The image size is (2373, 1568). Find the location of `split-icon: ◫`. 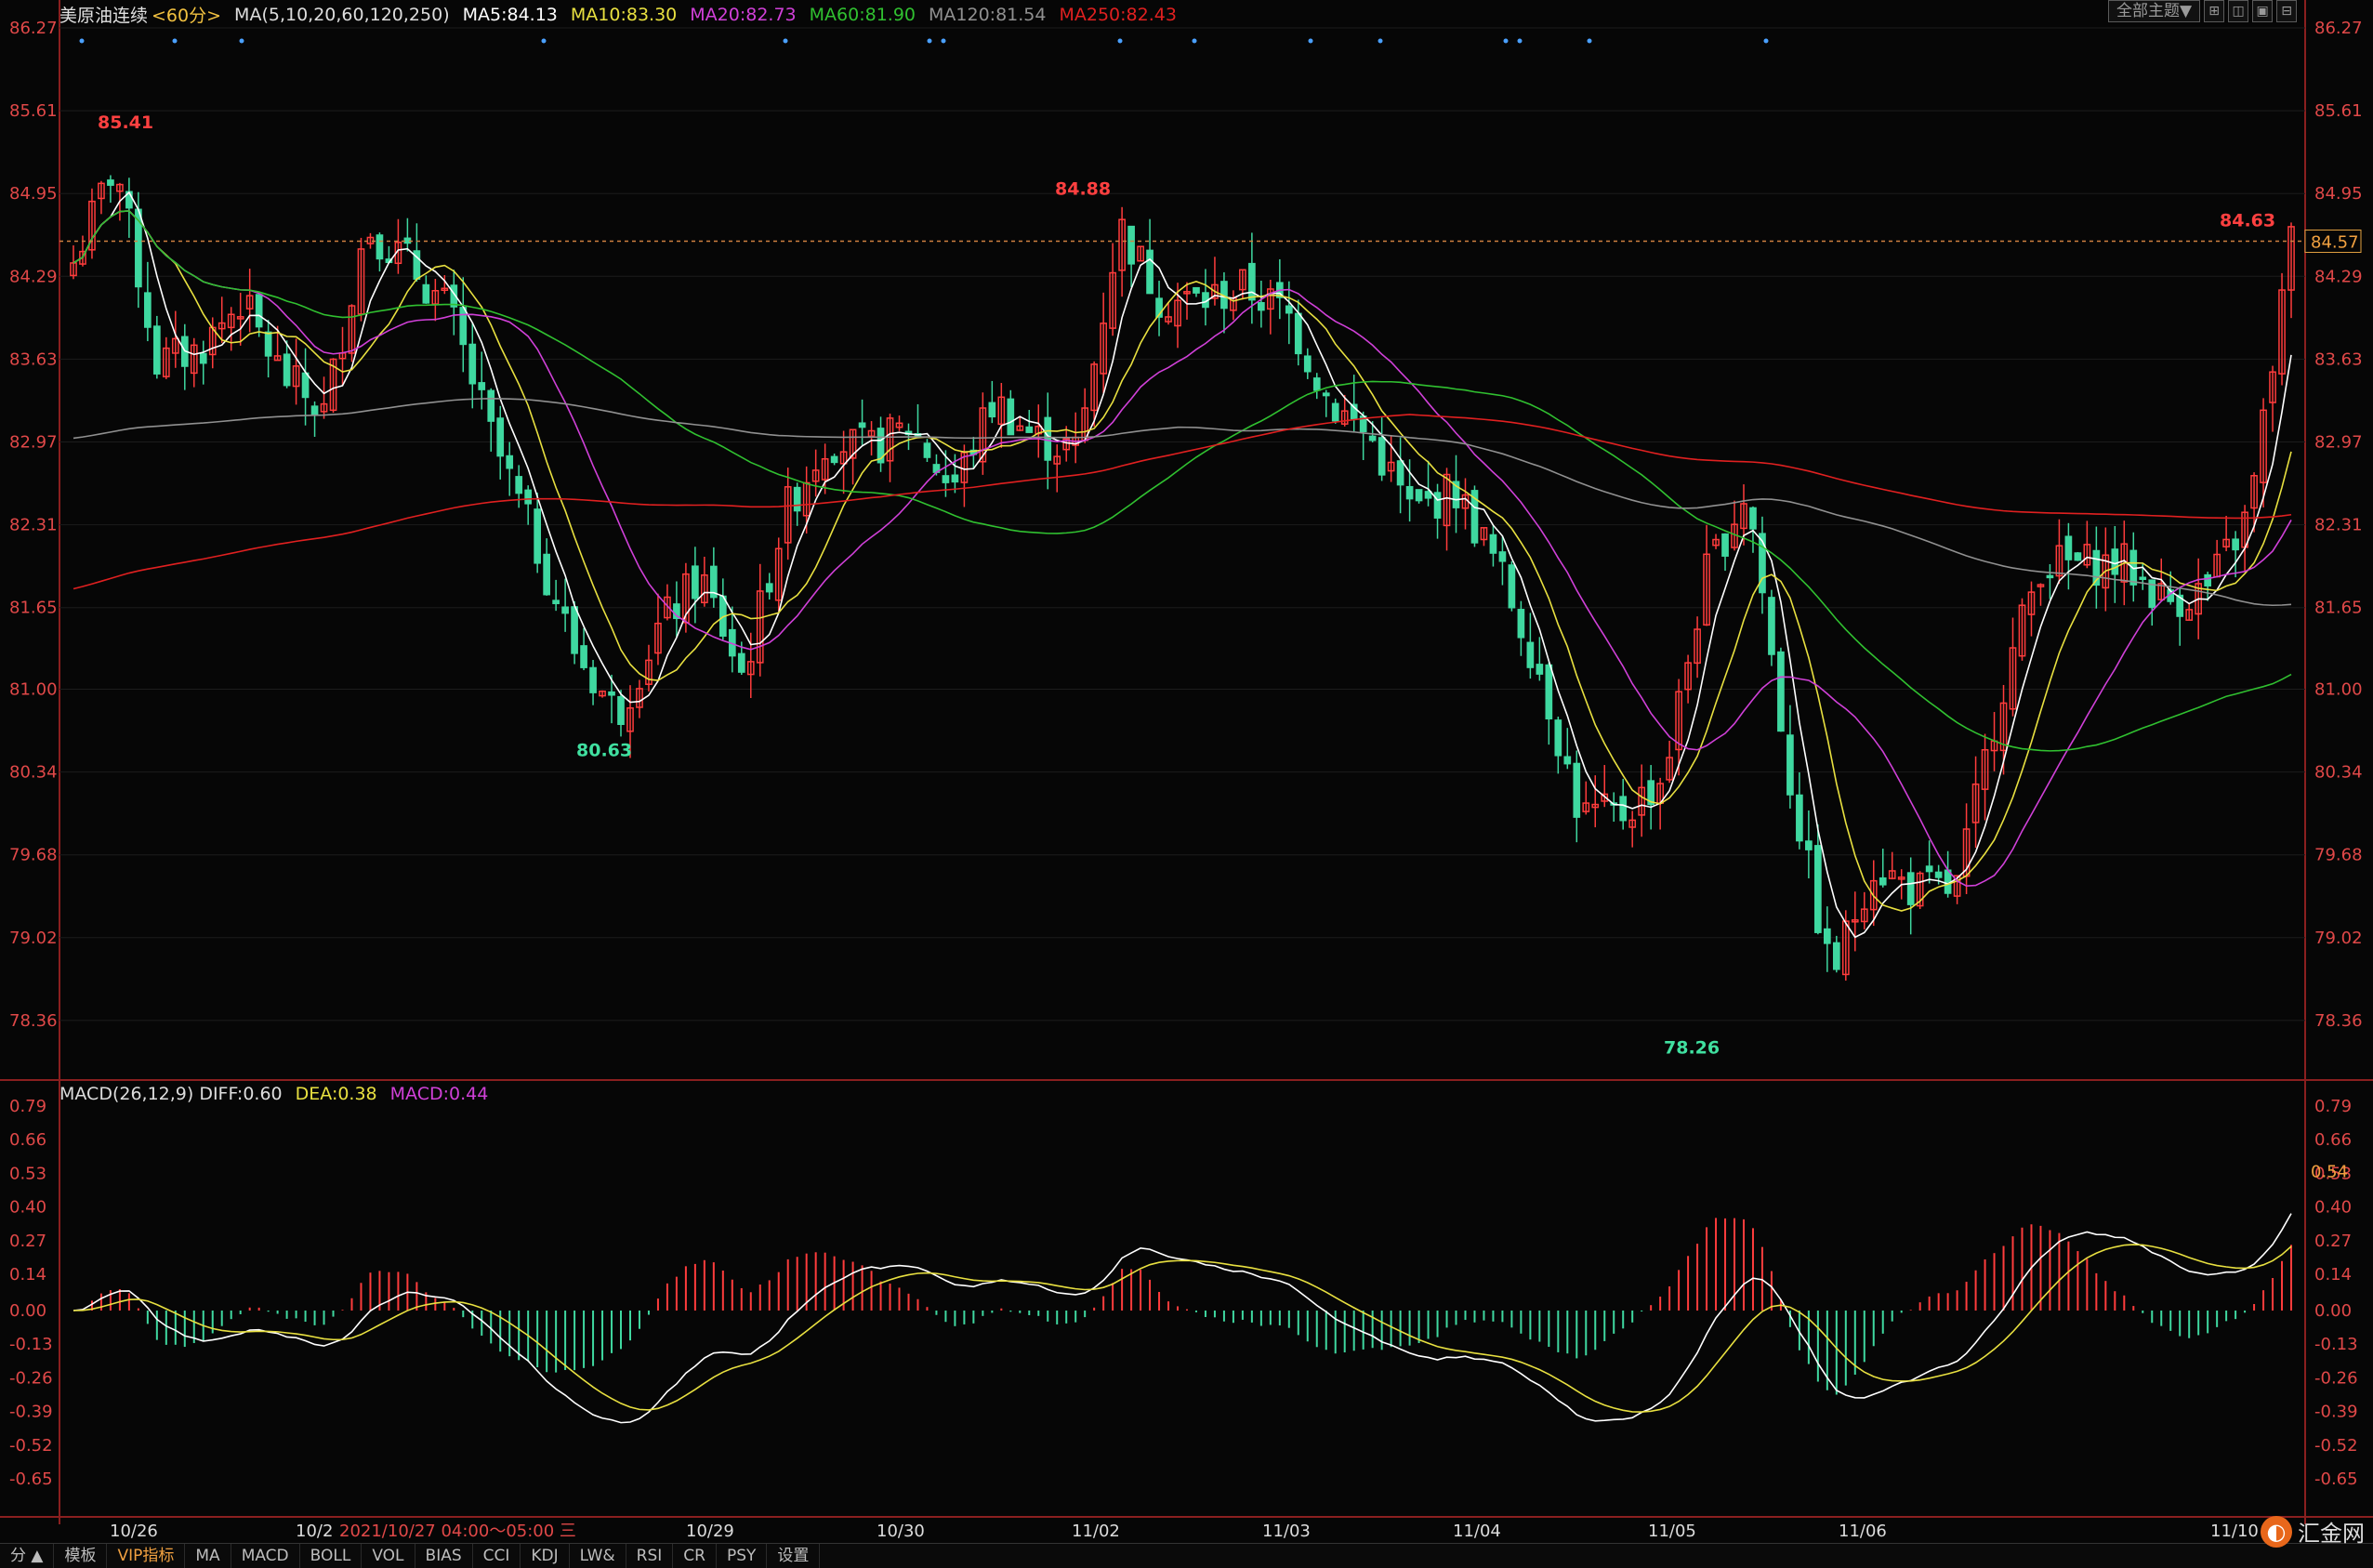

split-icon: ◫ is located at coordinates (2239, 11).